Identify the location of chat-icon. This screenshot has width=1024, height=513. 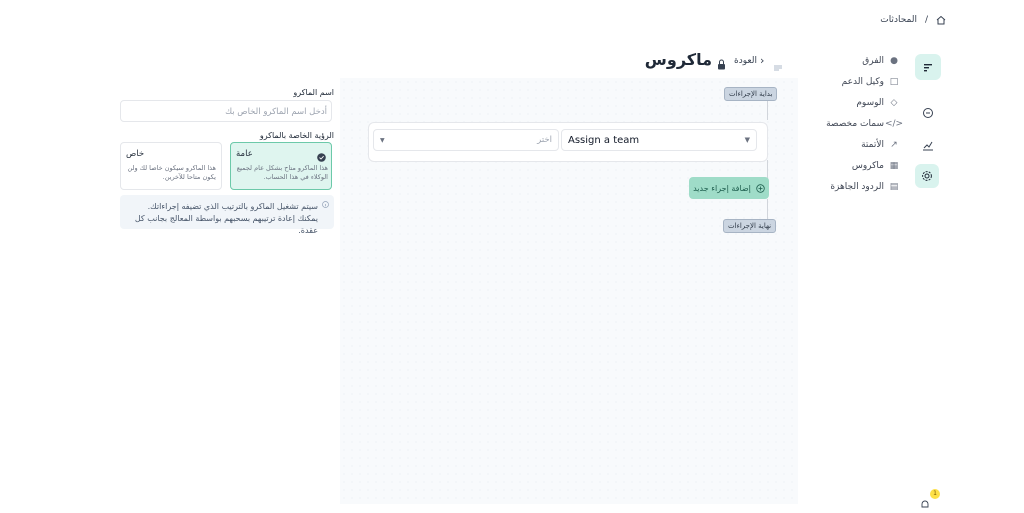
(928, 113).